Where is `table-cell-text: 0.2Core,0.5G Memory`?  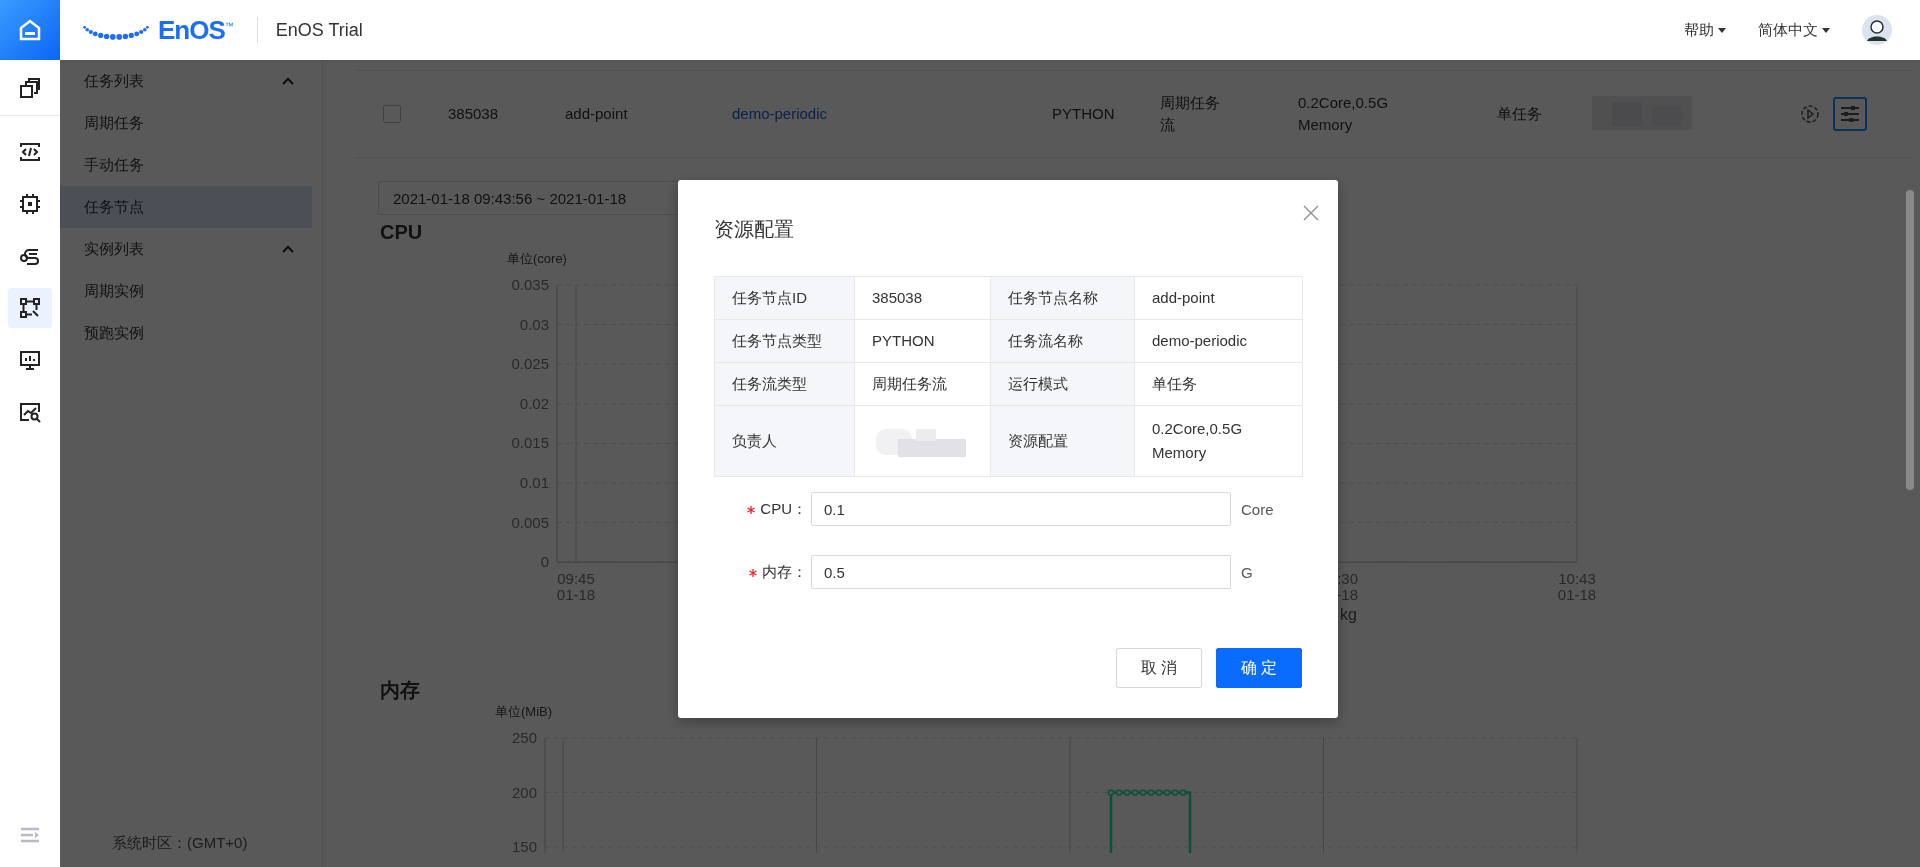 table-cell-text: 0.2Core,0.5G Memory is located at coordinates (1344, 114).